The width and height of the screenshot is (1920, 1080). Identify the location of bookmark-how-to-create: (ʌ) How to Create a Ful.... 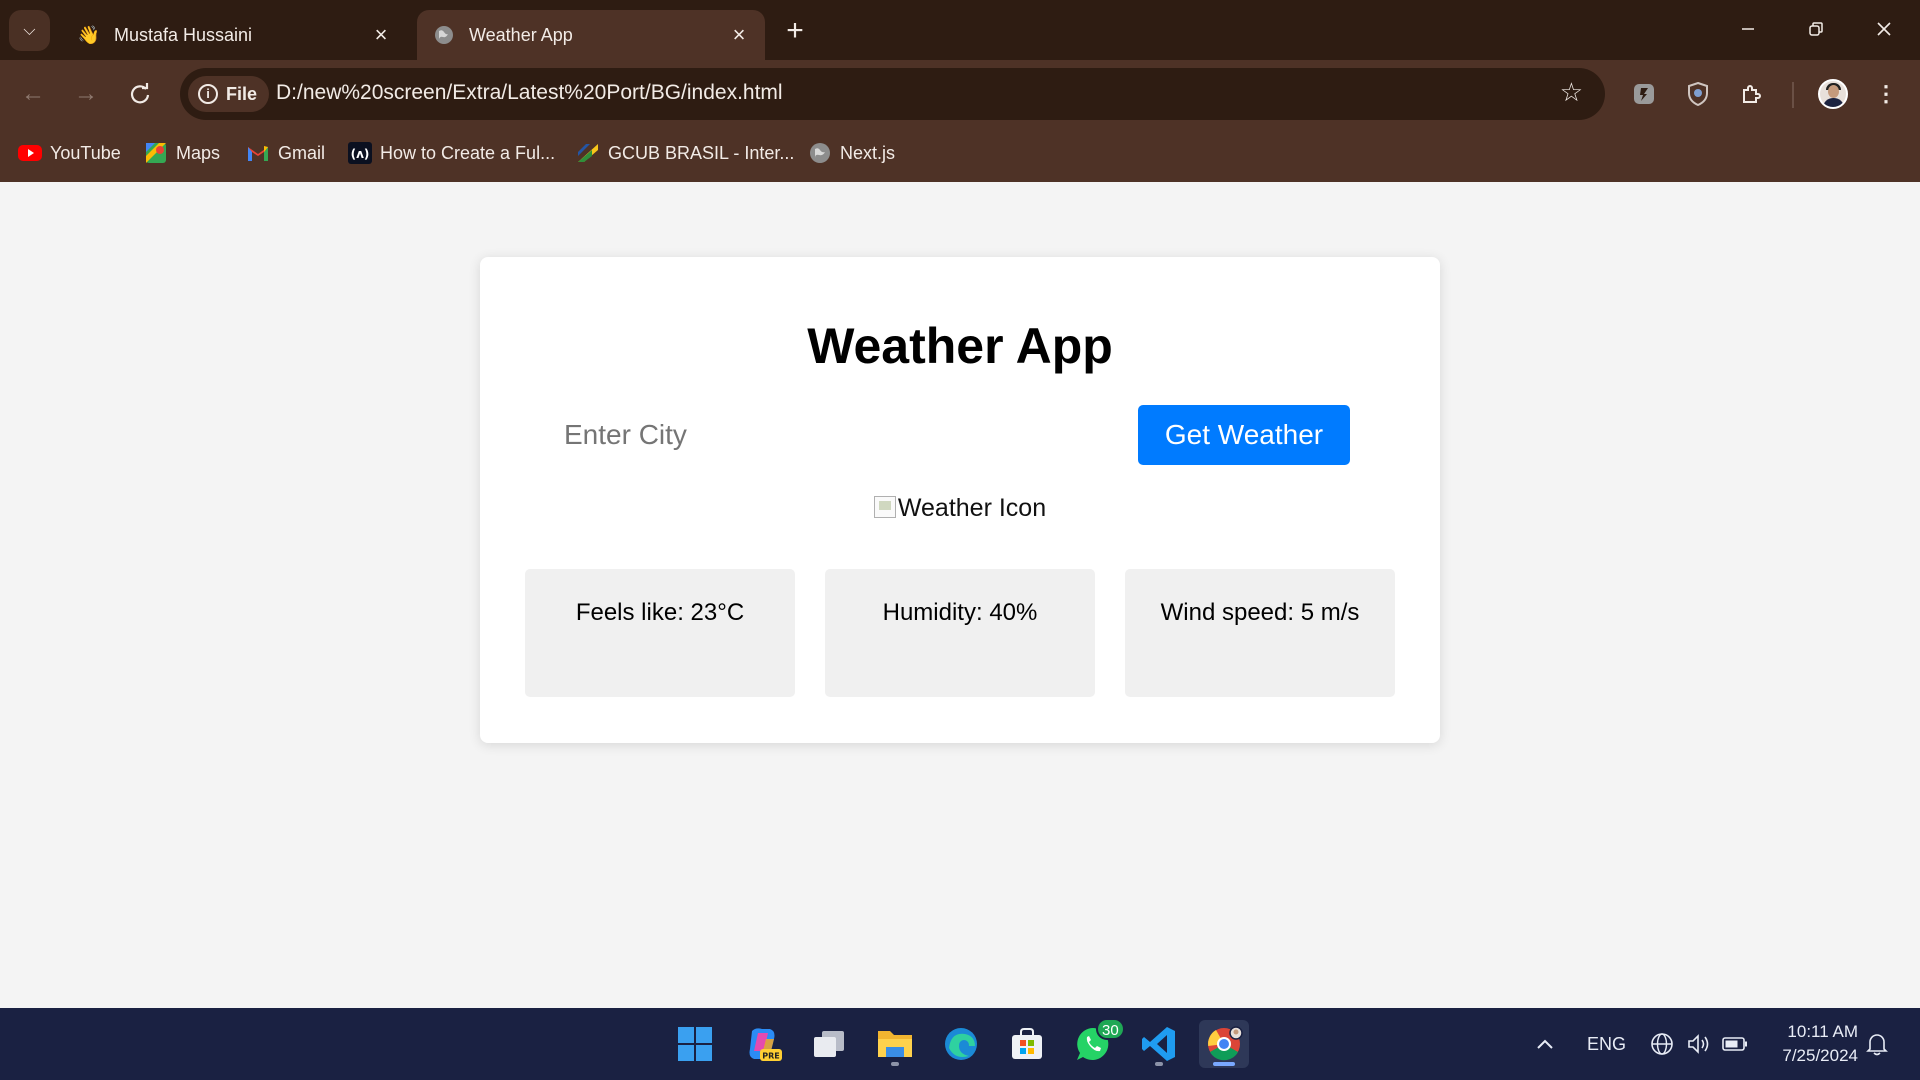
(451, 153).